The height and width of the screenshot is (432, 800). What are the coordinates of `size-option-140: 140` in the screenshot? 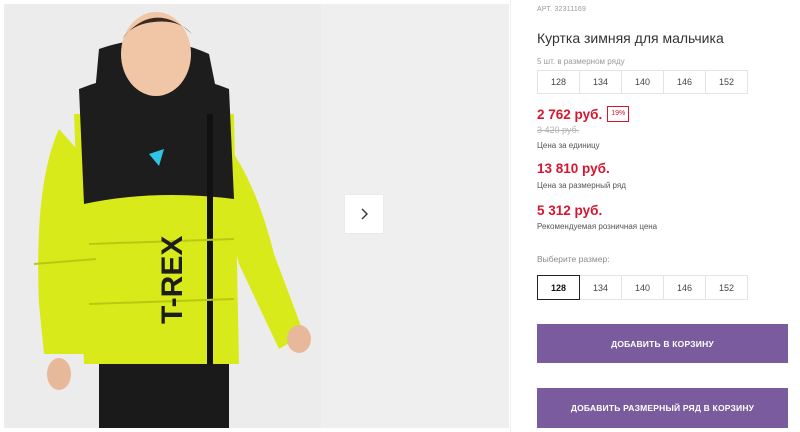 It's located at (642, 287).